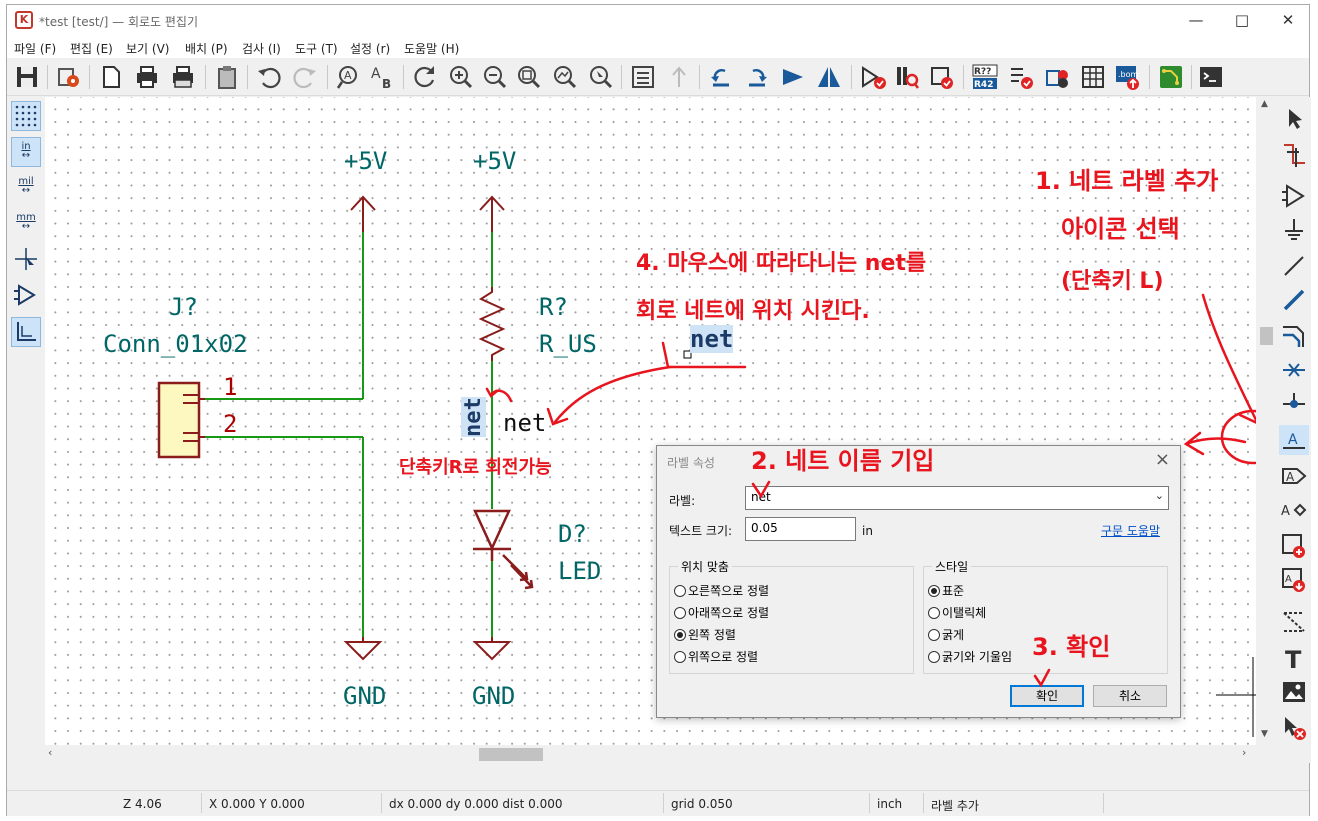 Image resolution: width=1318 pixels, height=821 pixels. Describe the element at coordinates (1093, 77) in the screenshot. I see `edit-fields-icon` at that location.